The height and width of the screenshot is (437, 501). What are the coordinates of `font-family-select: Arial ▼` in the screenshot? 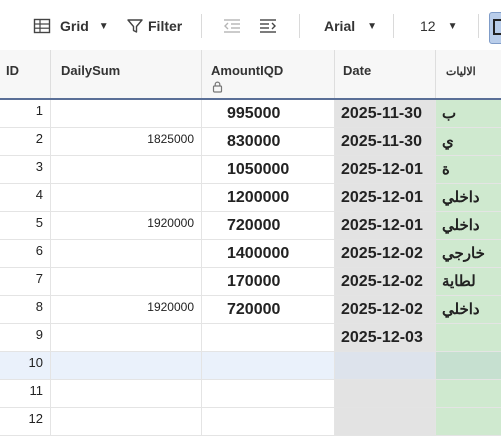 It's located at (350, 26).